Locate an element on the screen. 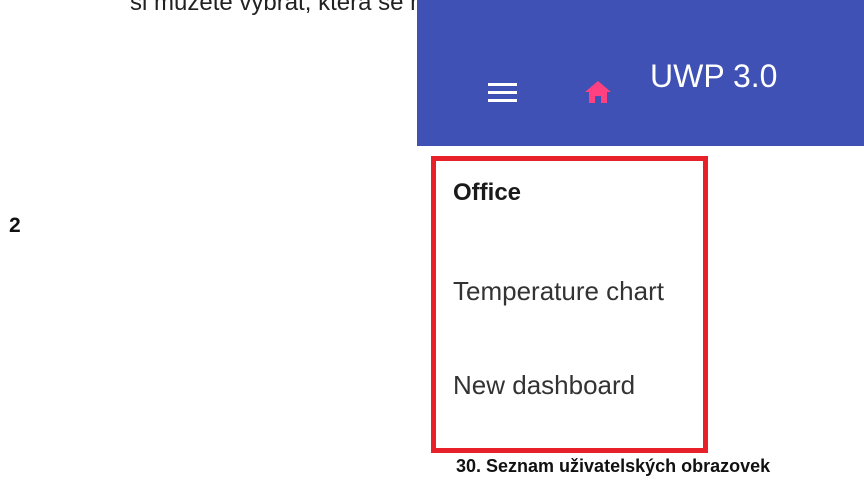 The image size is (864, 483). figure-caption: 30. Seznam uživatelských obrazovek is located at coordinates (613, 466).